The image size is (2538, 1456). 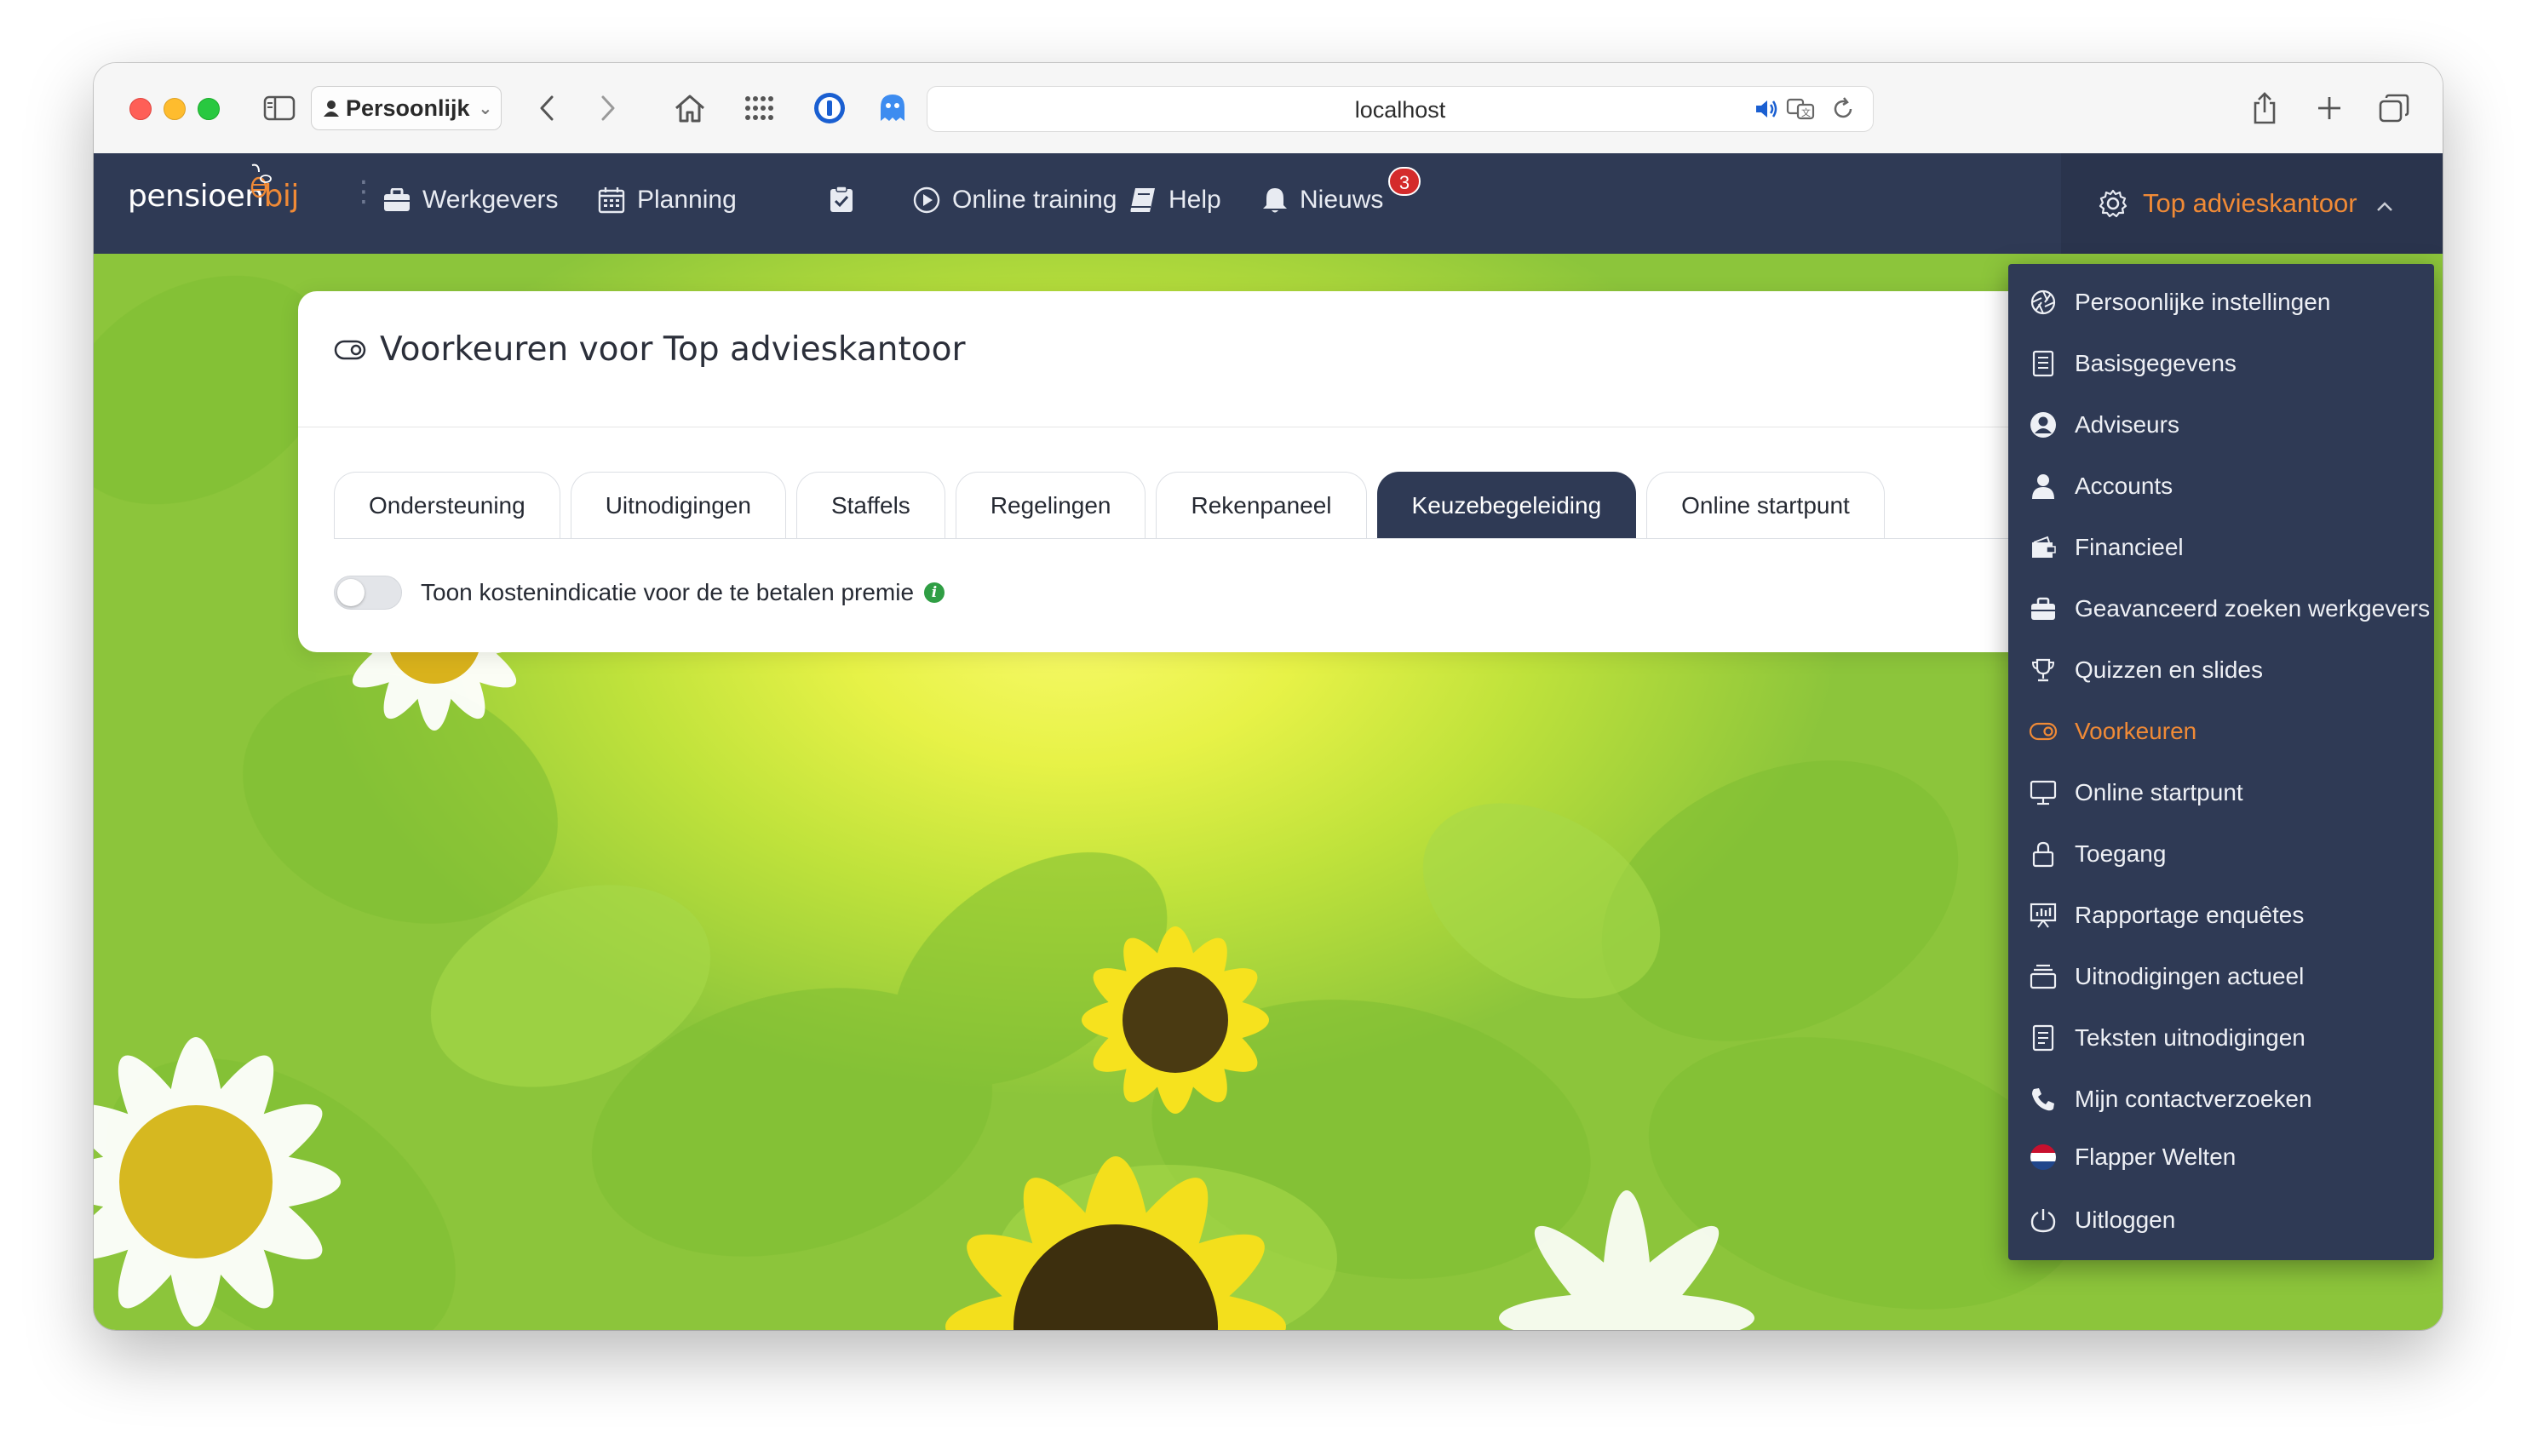 I want to click on forward-icon, so click(x=608, y=108).